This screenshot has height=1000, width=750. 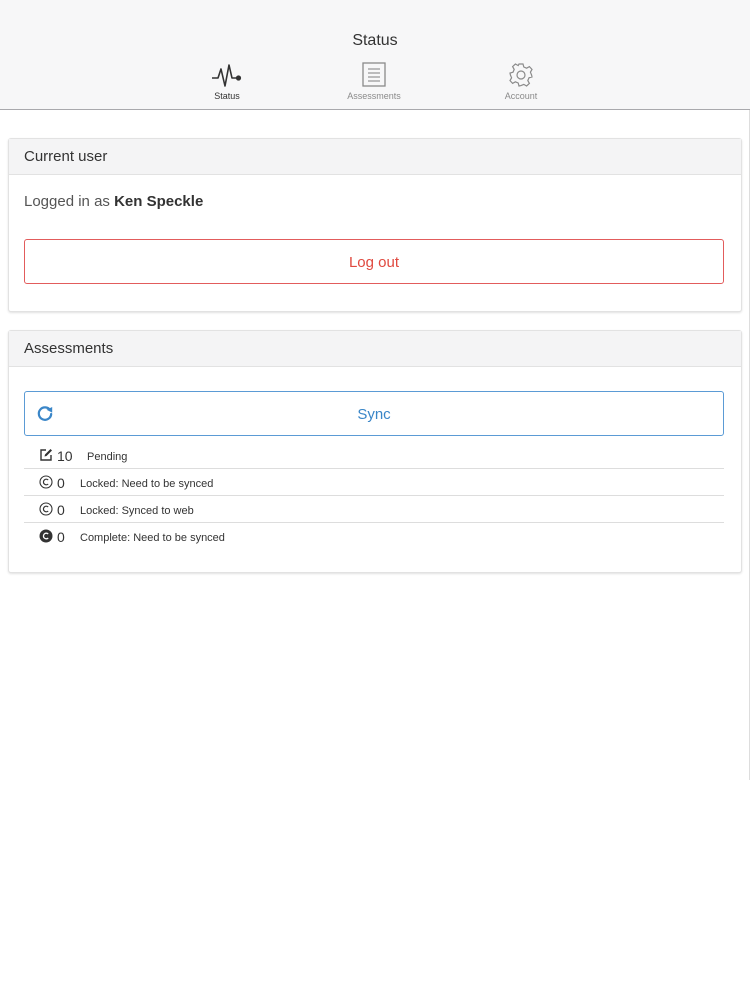 What do you see at coordinates (137, 511) in the screenshot?
I see `status-label: Locked: Synced to web` at bounding box center [137, 511].